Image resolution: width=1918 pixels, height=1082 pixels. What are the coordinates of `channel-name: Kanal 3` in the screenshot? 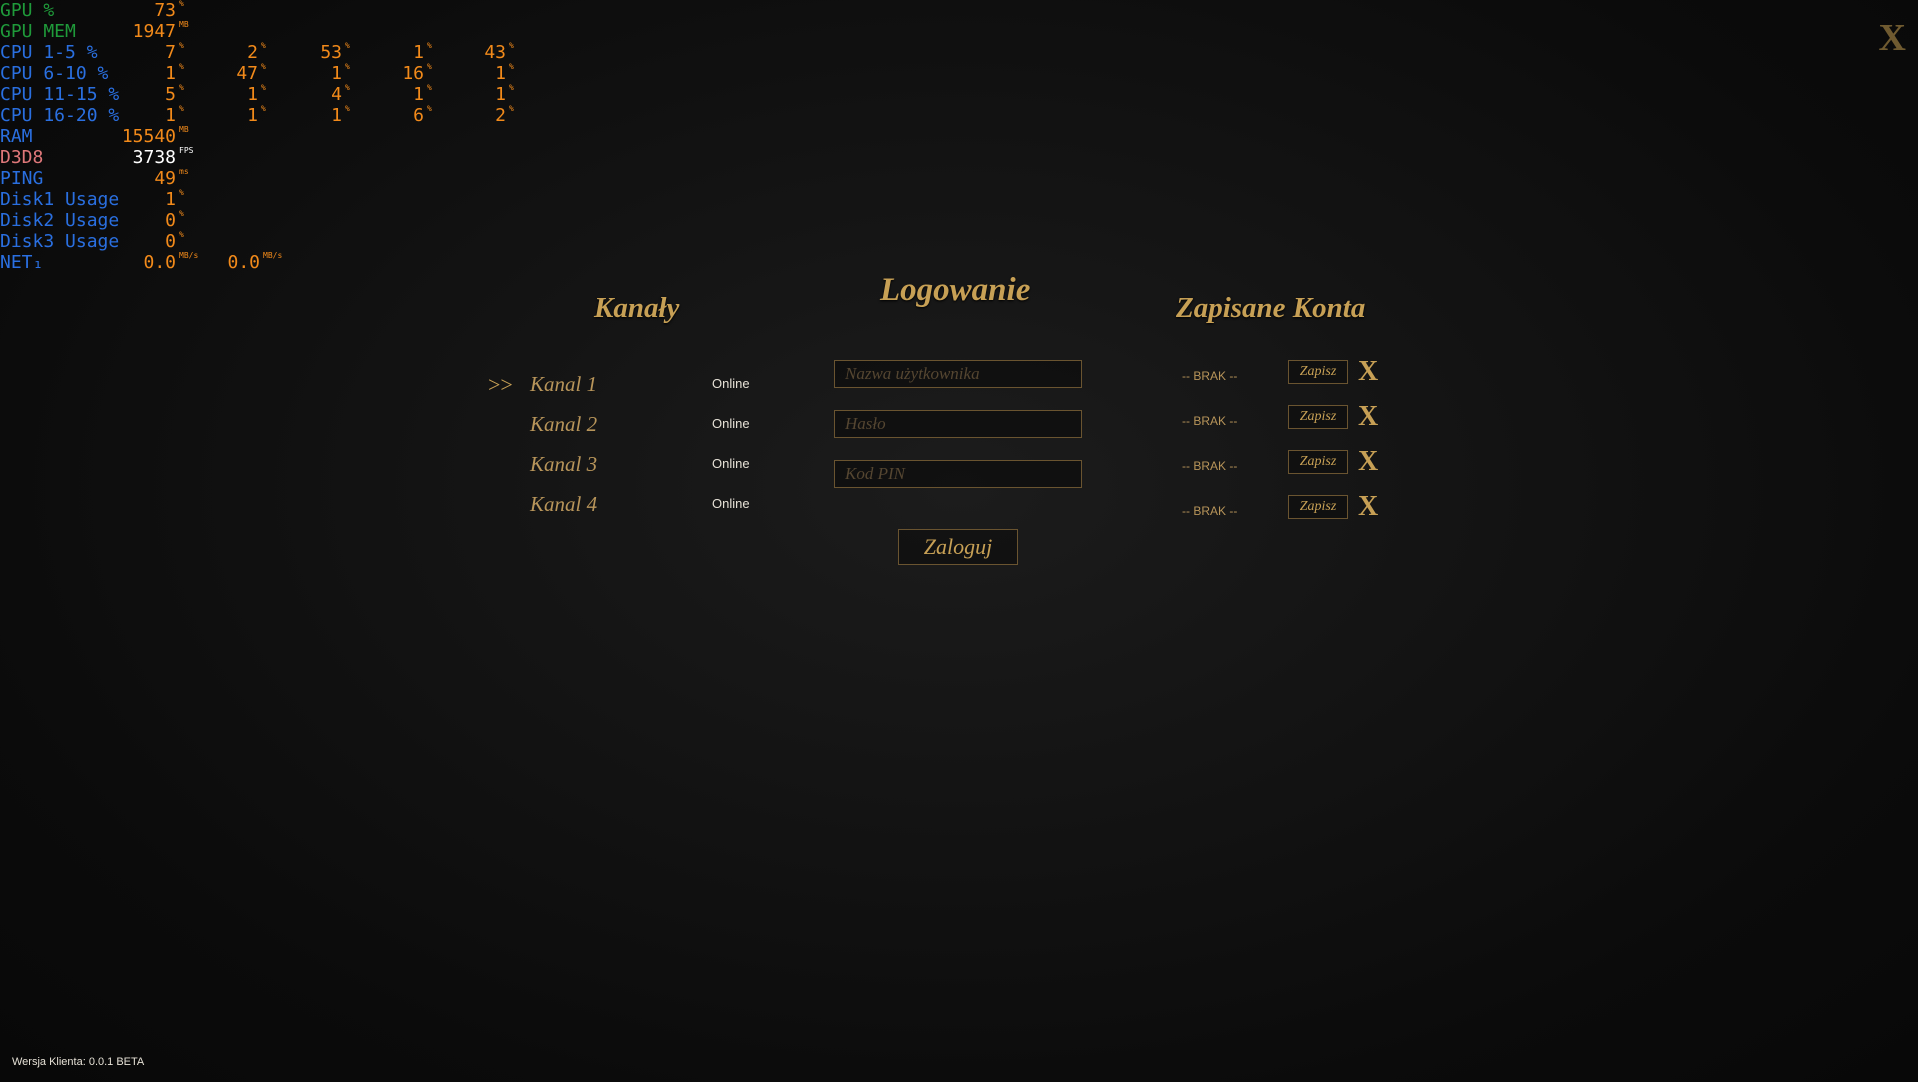 It's located at (564, 464).